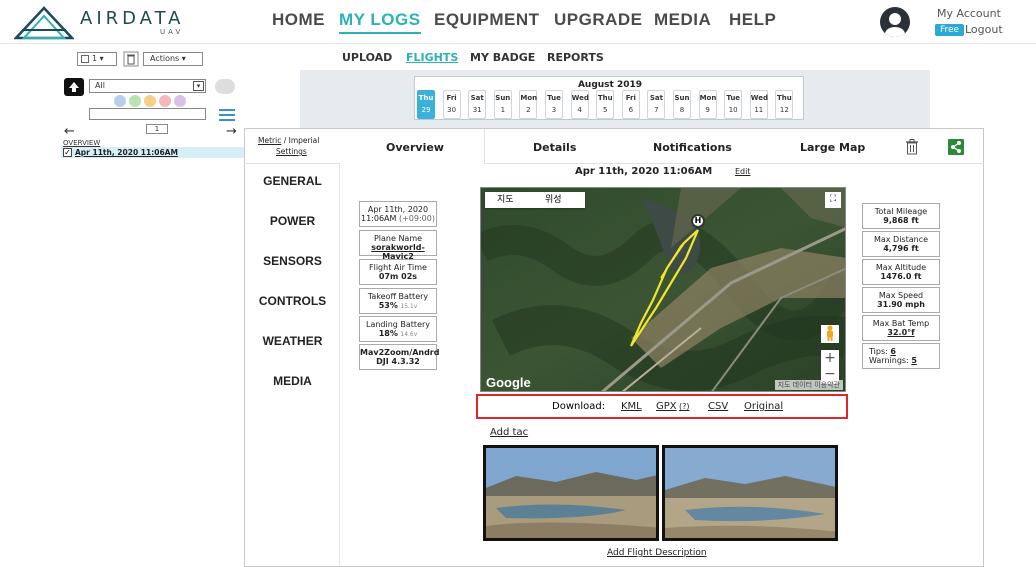 The image size is (1036, 567). What do you see at coordinates (832, 147) in the screenshot?
I see `tab-large-map: Large Map` at bounding box center [832, 147].